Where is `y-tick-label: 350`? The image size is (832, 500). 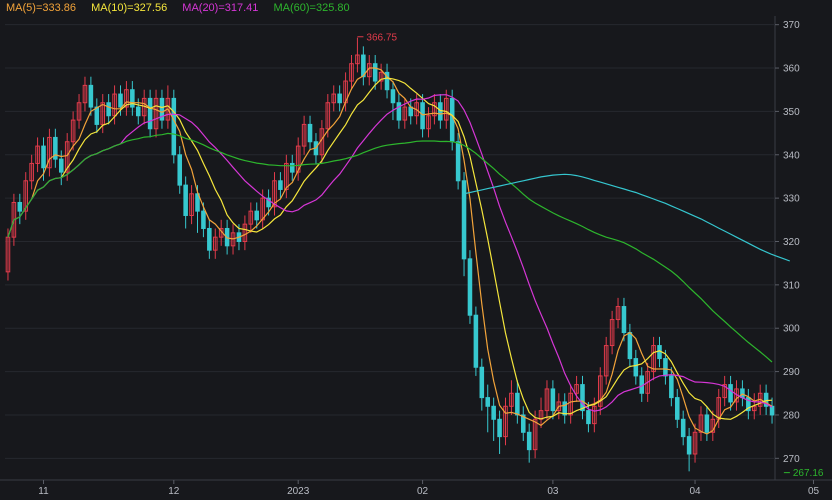 y-tick-label: 350 is located at coordinates (791, 112).